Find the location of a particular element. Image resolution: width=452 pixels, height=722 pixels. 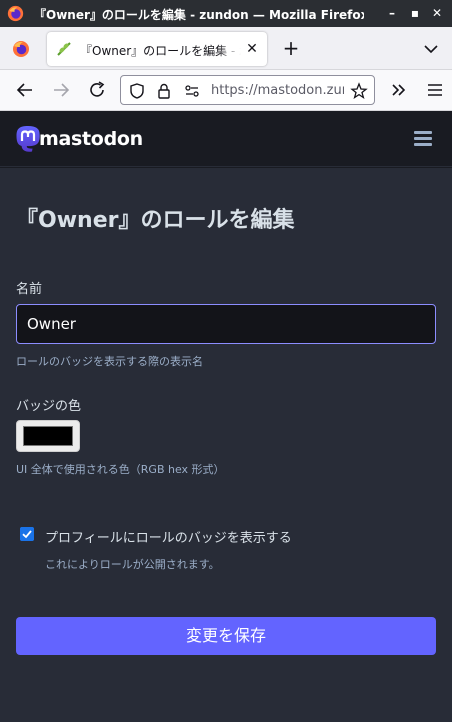

minimize-icon: – is located at coordinates (392, 13).